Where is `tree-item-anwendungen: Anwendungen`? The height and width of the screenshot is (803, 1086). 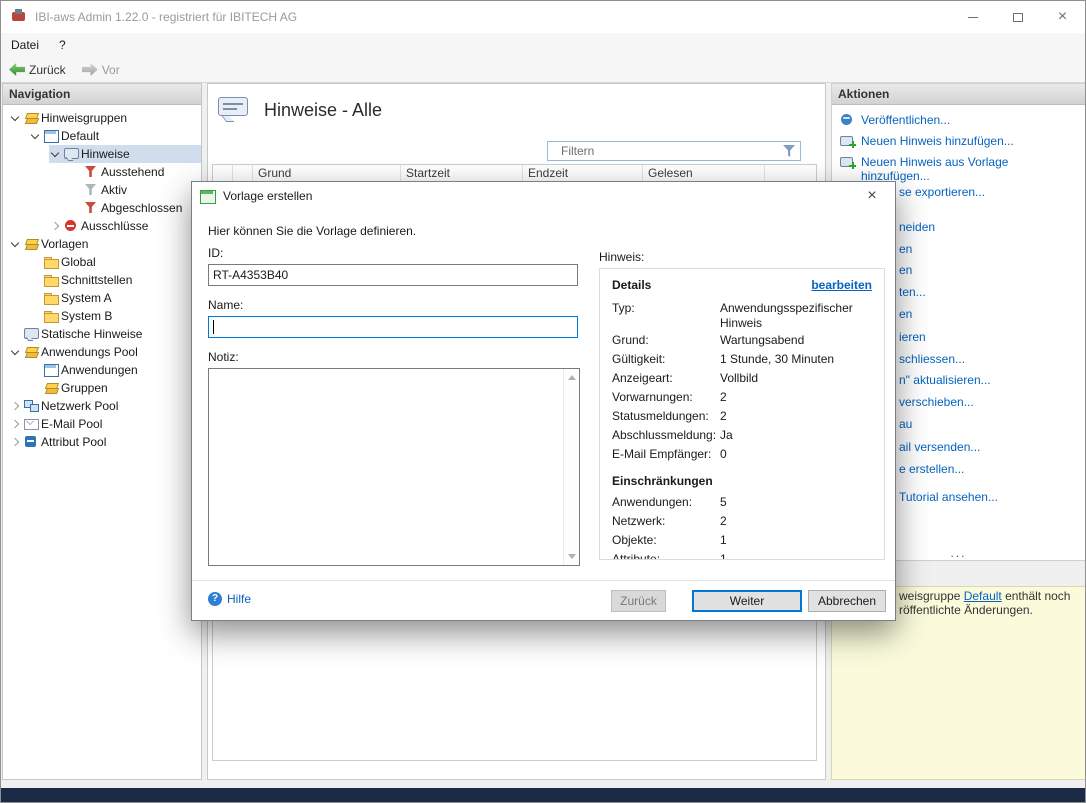
tree-item-anwendungen: Anwendungen is located at coordinates (102, 370).